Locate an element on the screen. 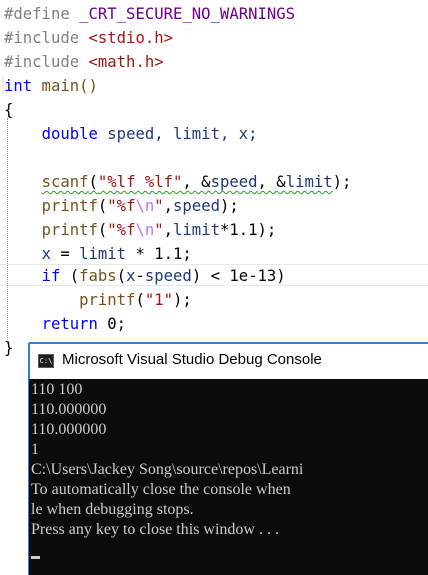 The width and height of the screenshot is (428, 575). function-call: scanf is located at coordinates (65, 182).